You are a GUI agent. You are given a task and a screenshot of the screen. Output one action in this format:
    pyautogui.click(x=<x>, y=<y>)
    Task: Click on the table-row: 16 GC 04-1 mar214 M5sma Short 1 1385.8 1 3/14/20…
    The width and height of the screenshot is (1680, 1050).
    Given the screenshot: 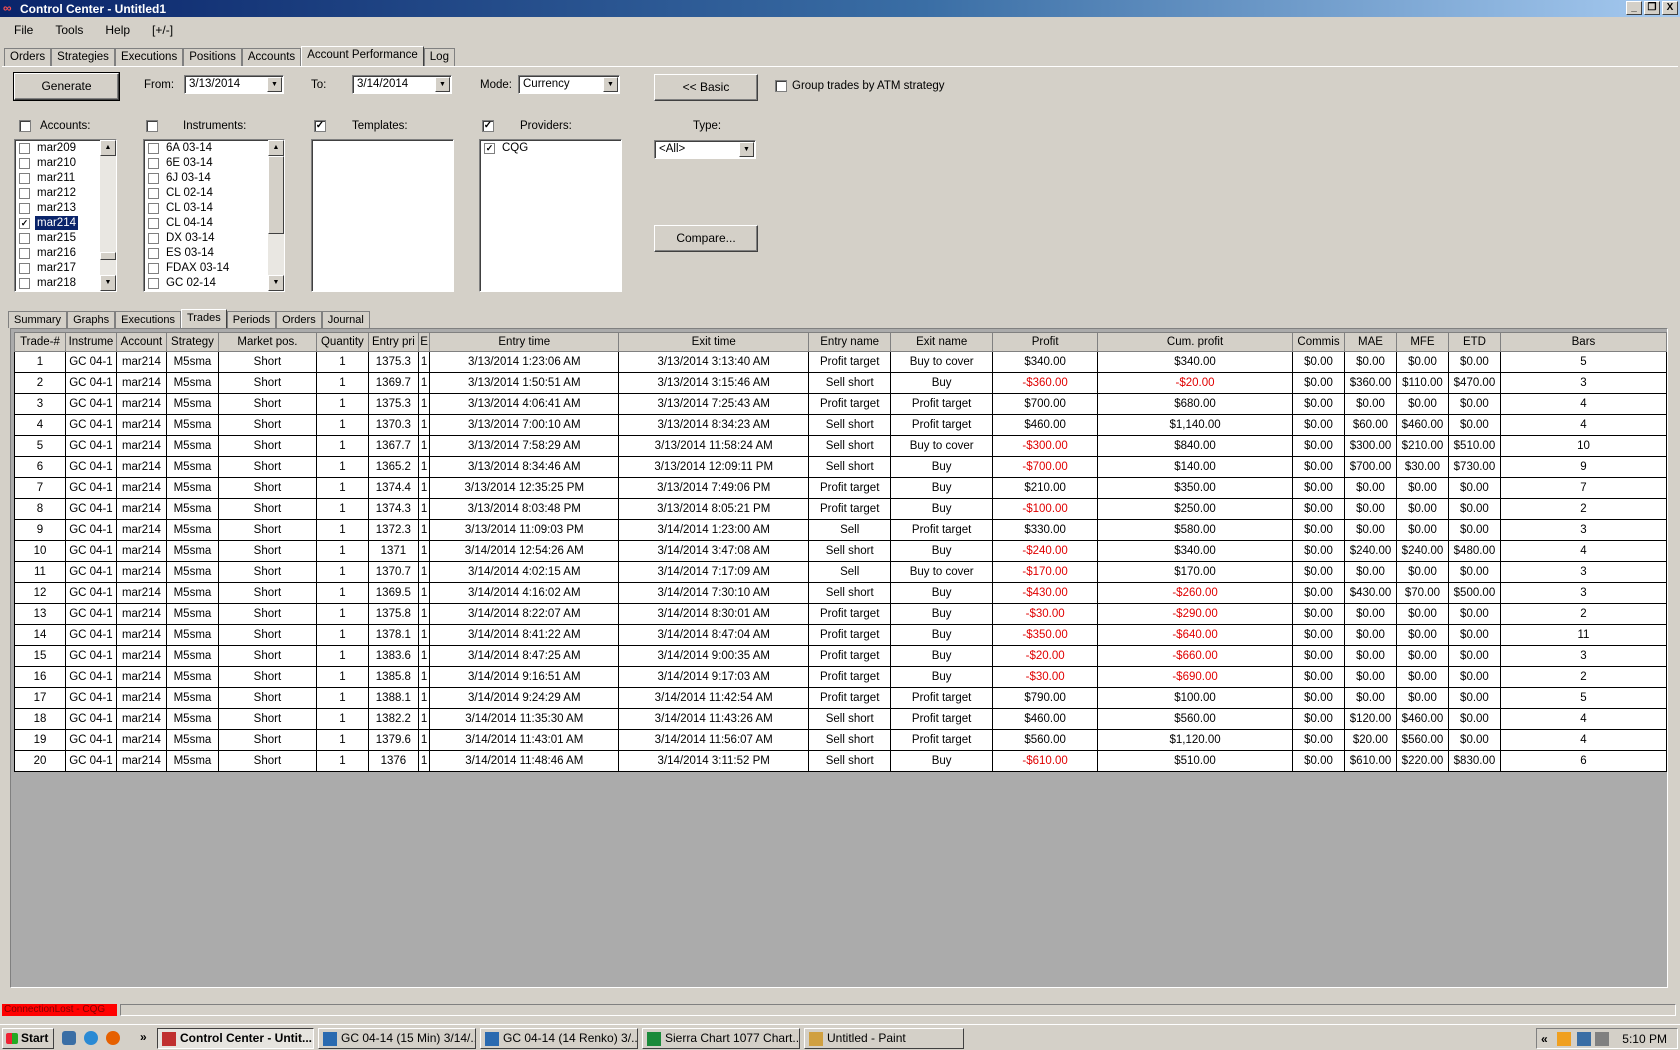 What is the action you would take?
    pyautogui.click(x=841, y=677)
    